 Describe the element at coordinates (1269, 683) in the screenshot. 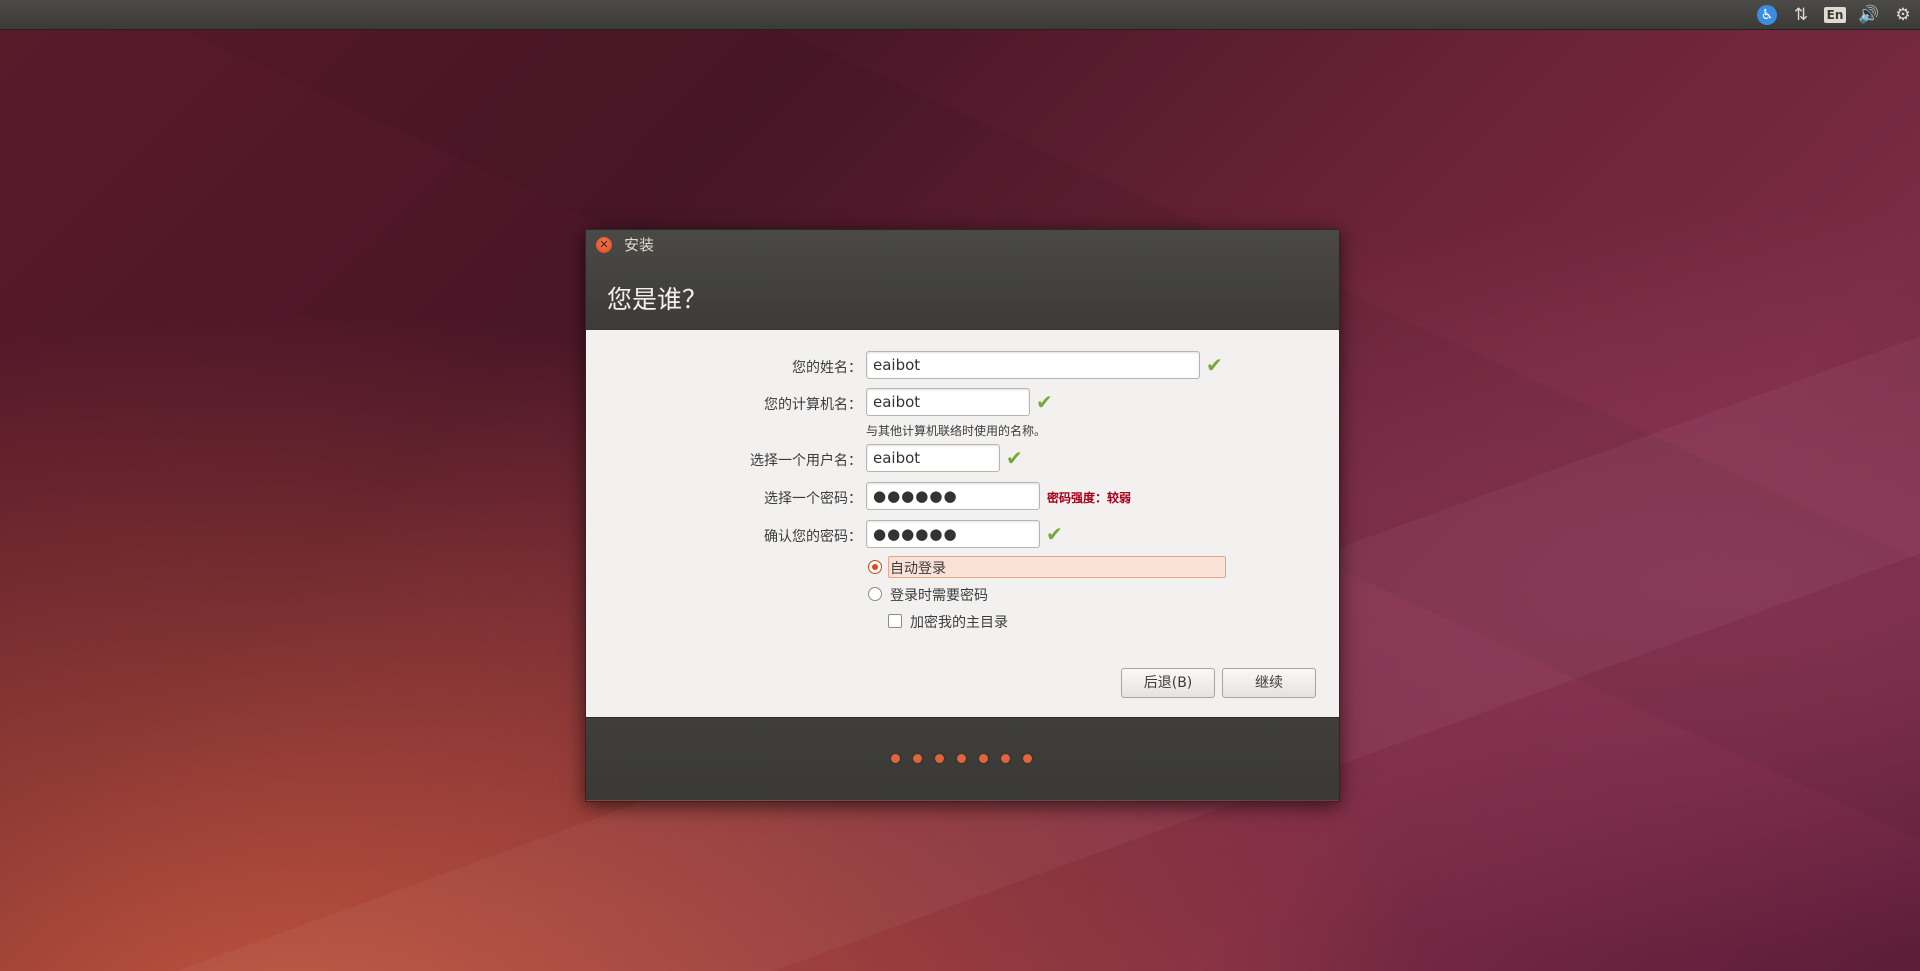

I see `continue-button: 继续` at that location.